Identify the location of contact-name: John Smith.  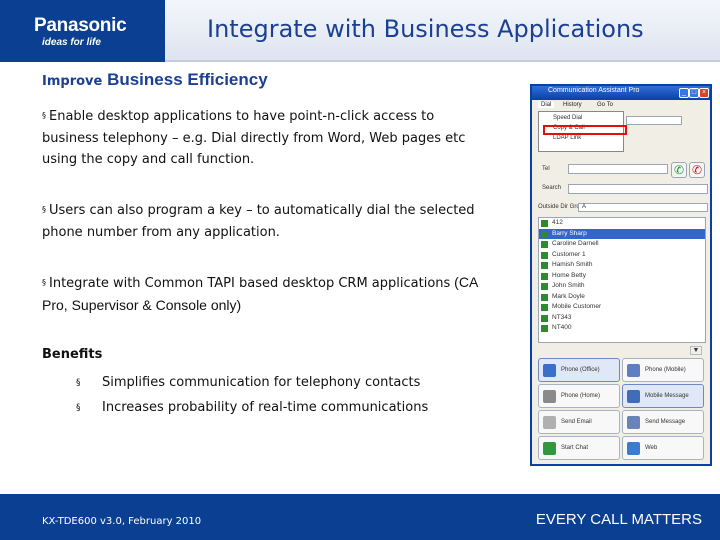
(568, 285).